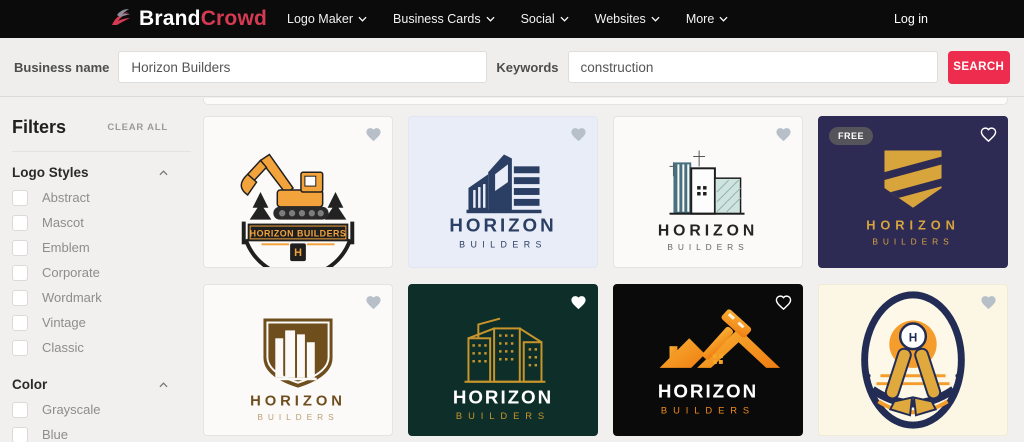 Image resolution: width=1024 pixels, height=442 pixels. I want to click on search-button: SEARCH, so click(978, 67).